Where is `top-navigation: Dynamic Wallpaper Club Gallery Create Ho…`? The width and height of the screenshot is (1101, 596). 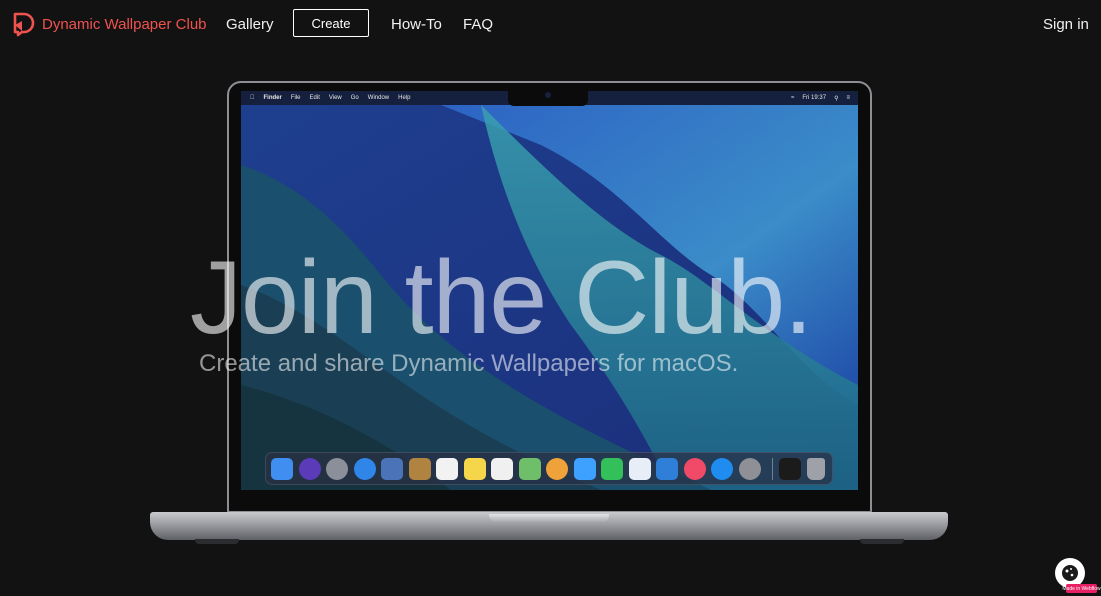
top-navigation: Dynamic Wallpaper Club Gallery Create Ho… is located at coordinates (550, 24).